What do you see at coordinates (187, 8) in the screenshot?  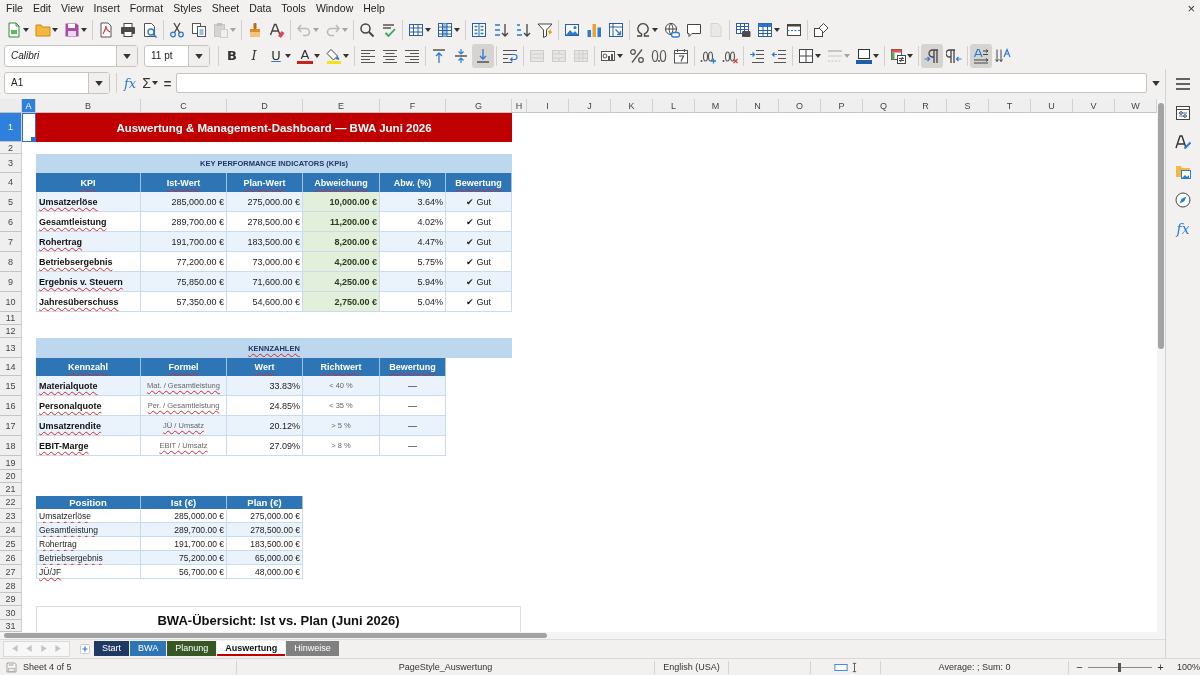 I see `menu-item: Styles` at bounding box center [187, 8].